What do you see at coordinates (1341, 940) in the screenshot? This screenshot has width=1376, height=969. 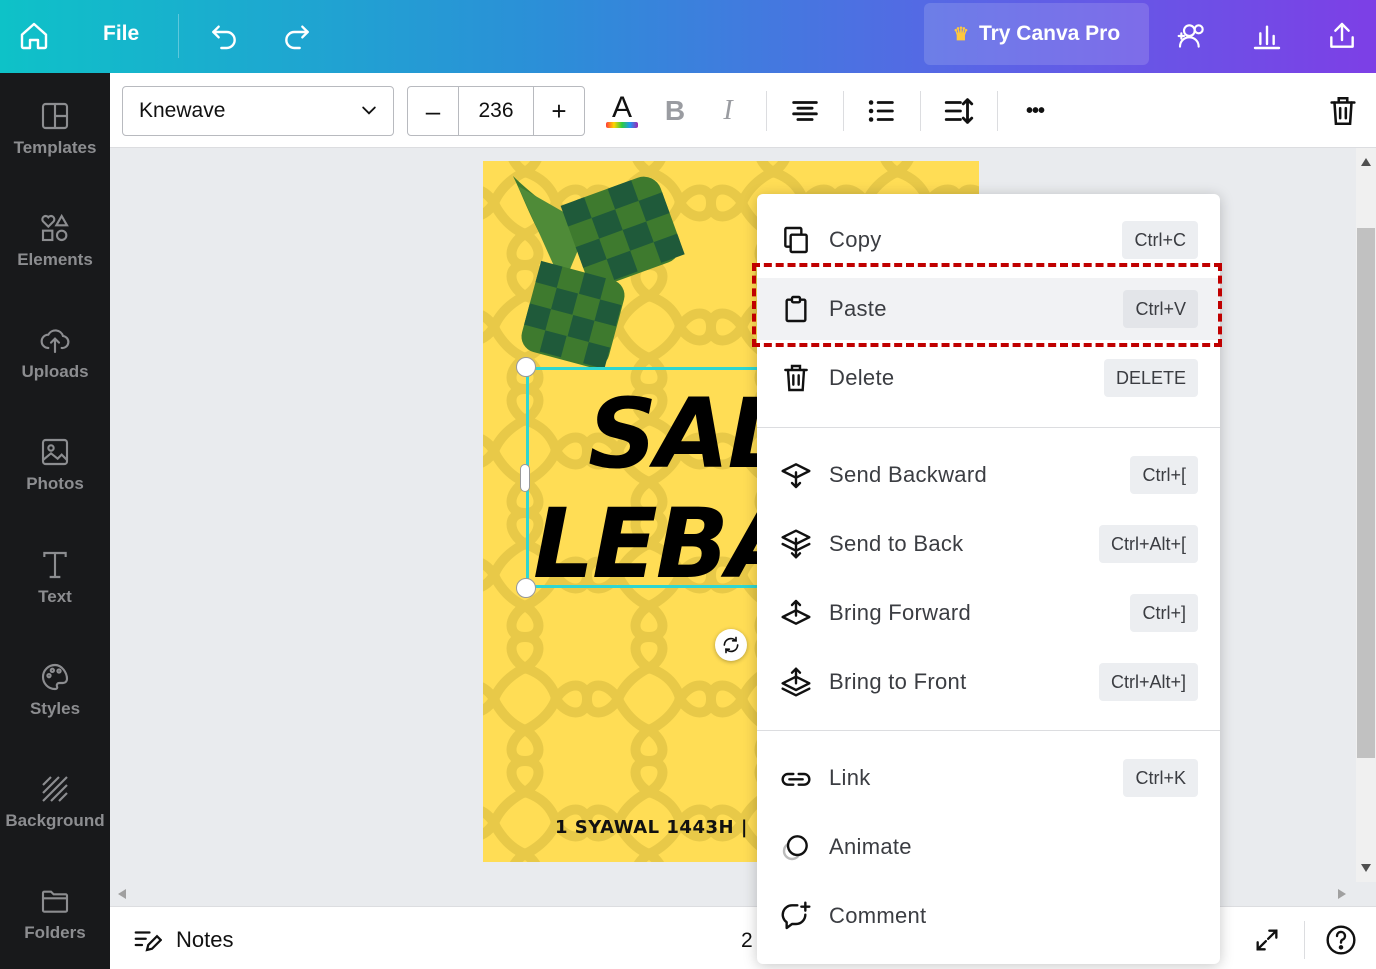 I see `help-icon` at bounding box center [1341, 940].